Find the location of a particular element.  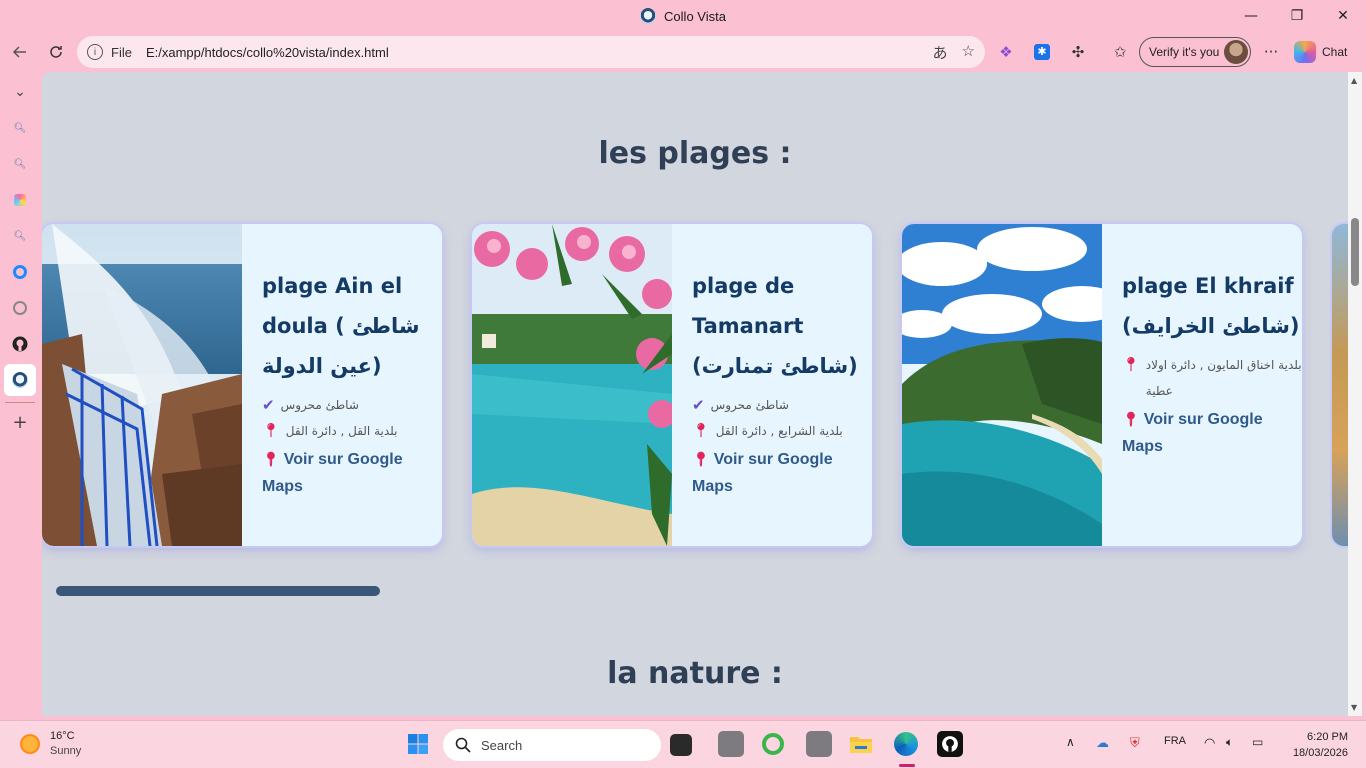

beach-location-text: بلدية القل , دائرة القل is located at coordinates (341, 431).